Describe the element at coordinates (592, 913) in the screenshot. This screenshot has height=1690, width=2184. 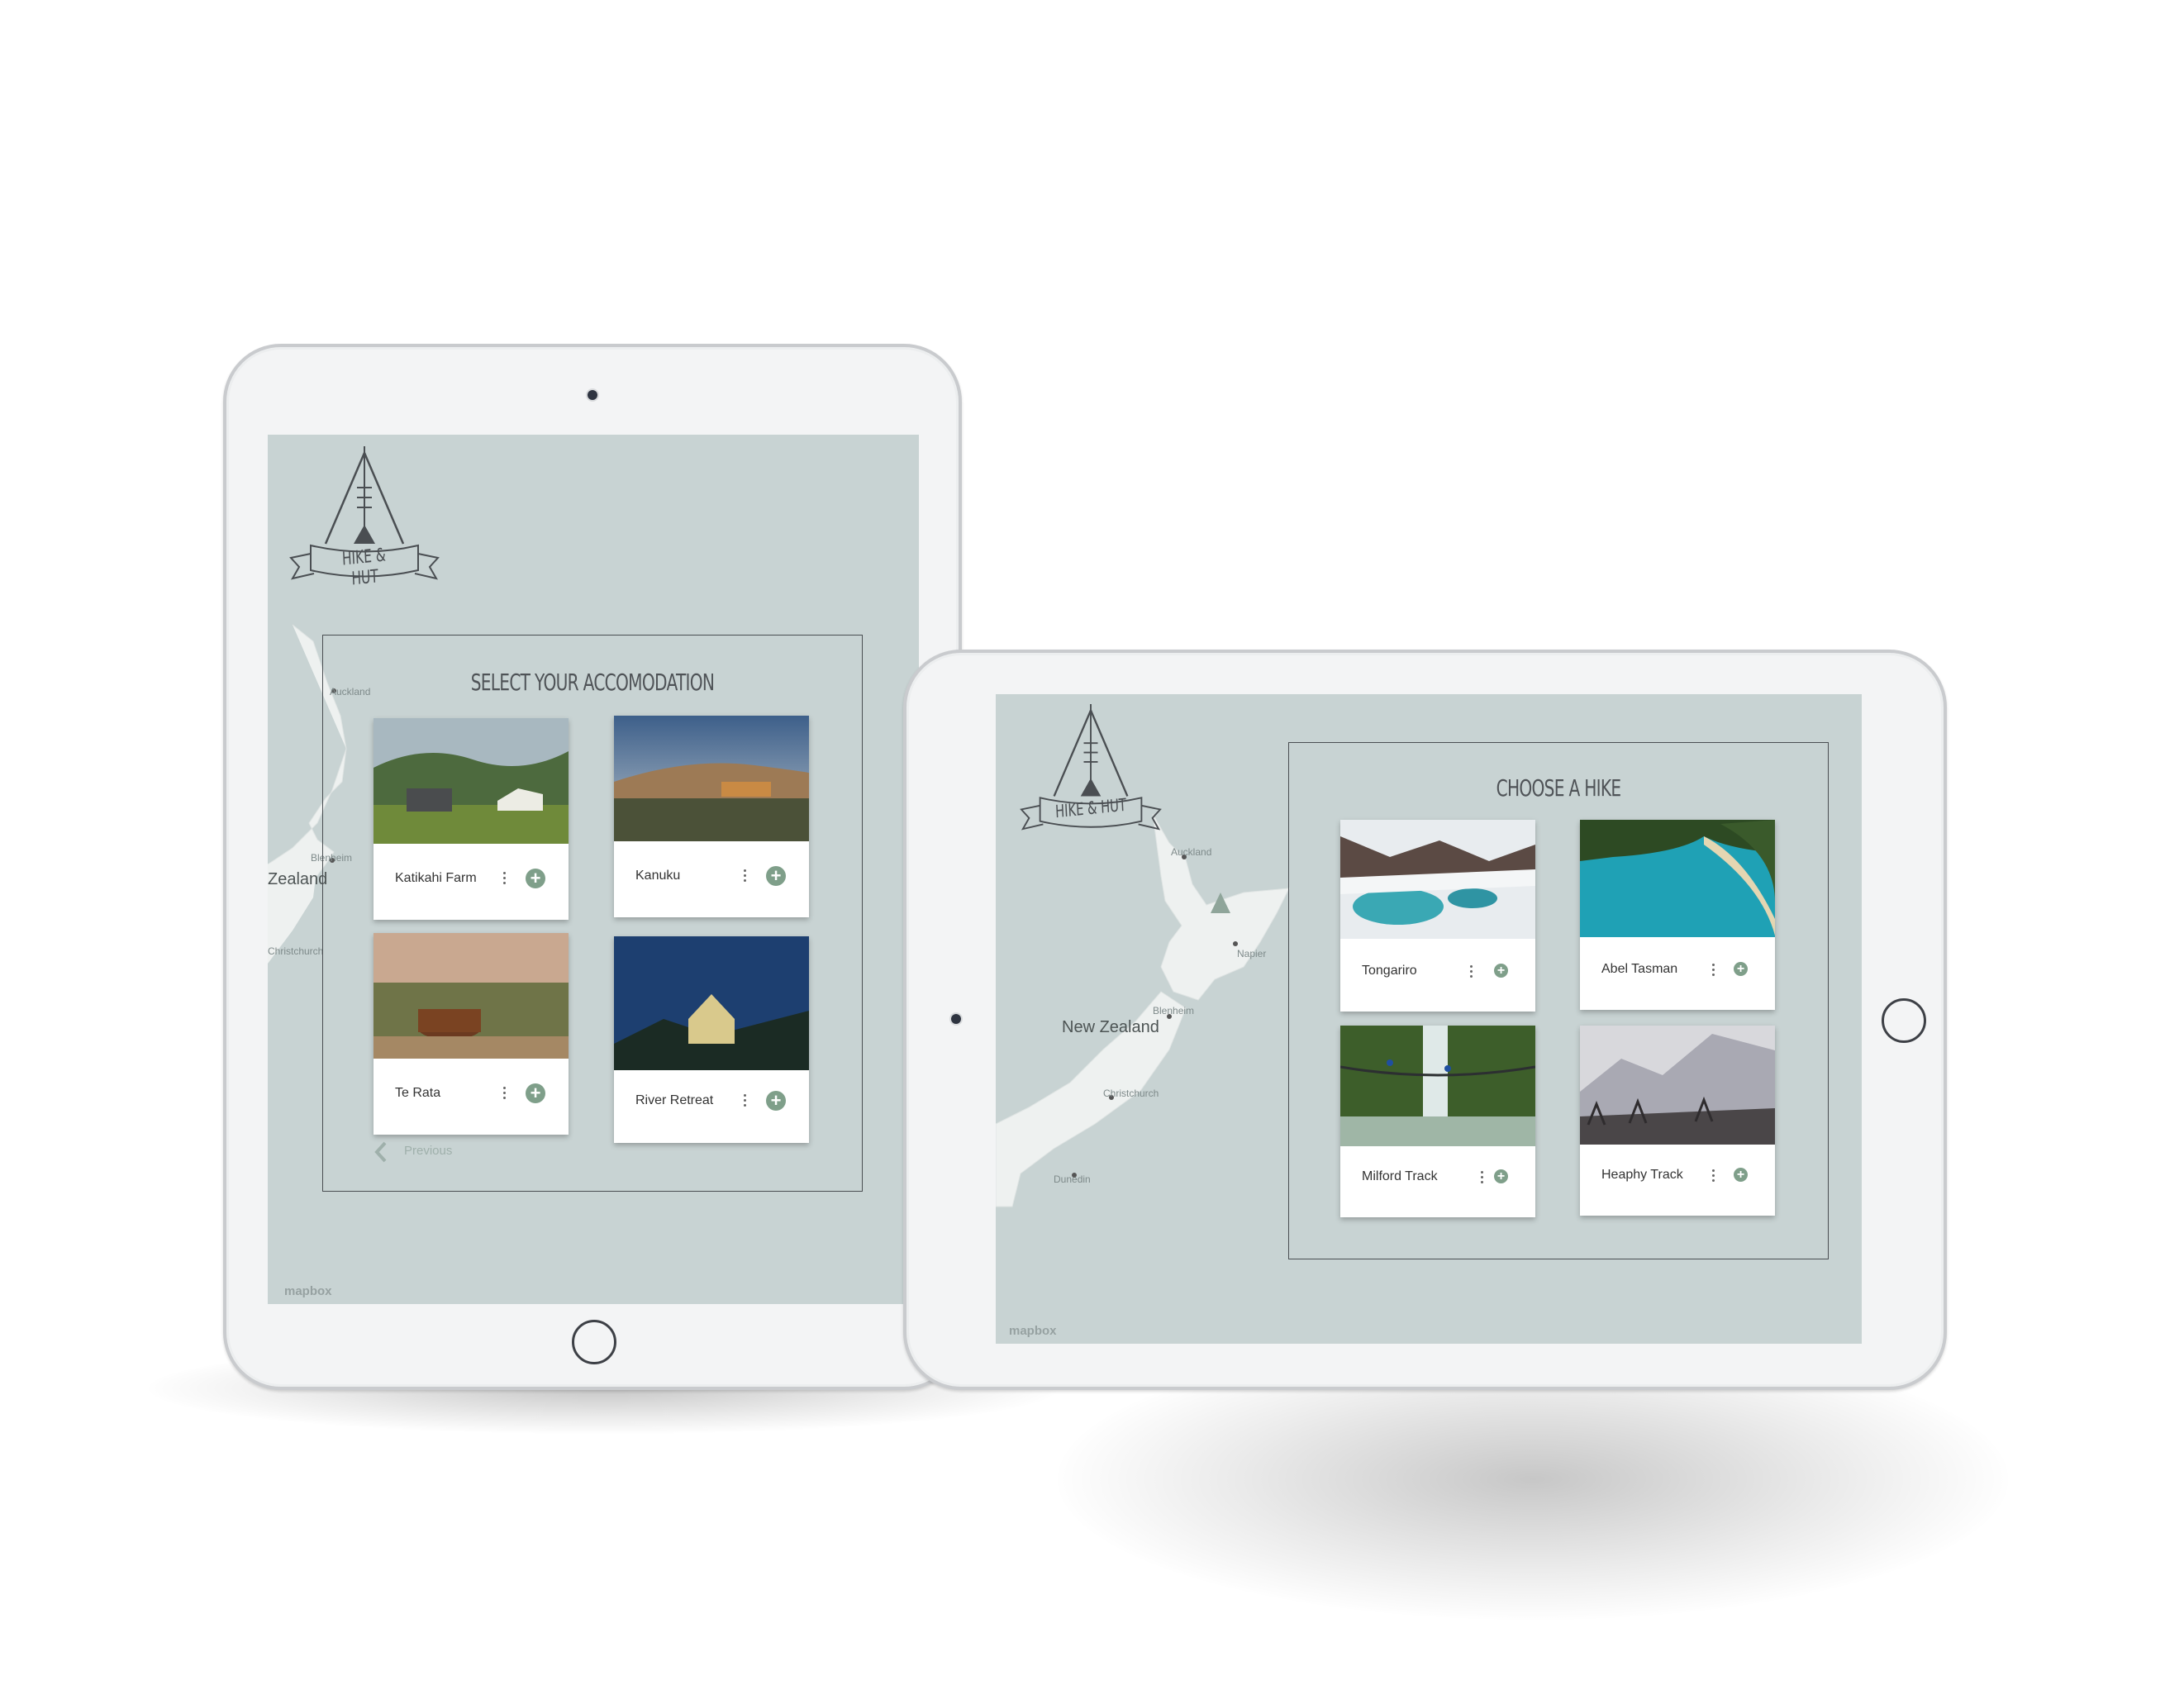
I see `accommodation-panel: SELECT YOUR ACCOMODATION Katikahi Farm +` at that location.